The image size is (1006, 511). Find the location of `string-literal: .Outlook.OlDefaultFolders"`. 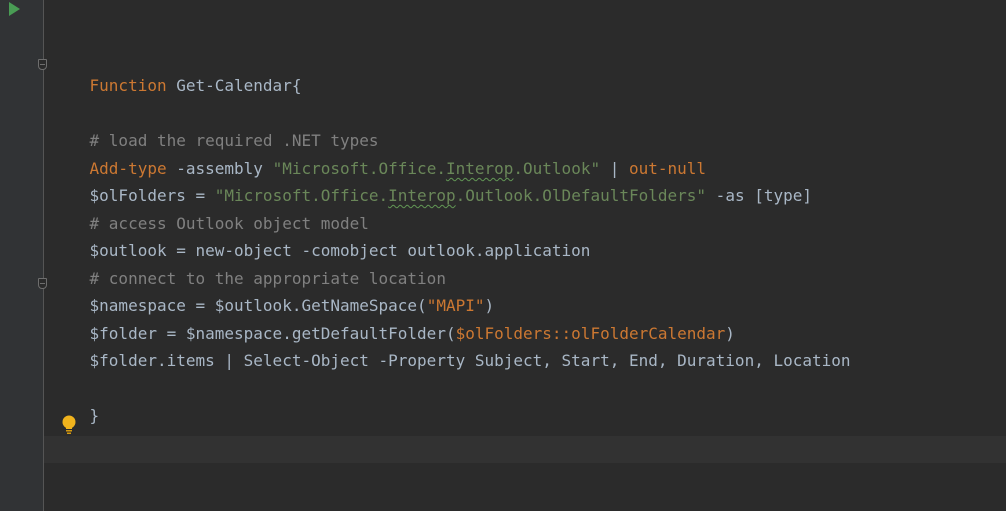

string-literal: .Outlook.OlDefaultFolders" is located at coordinates (581, 195).